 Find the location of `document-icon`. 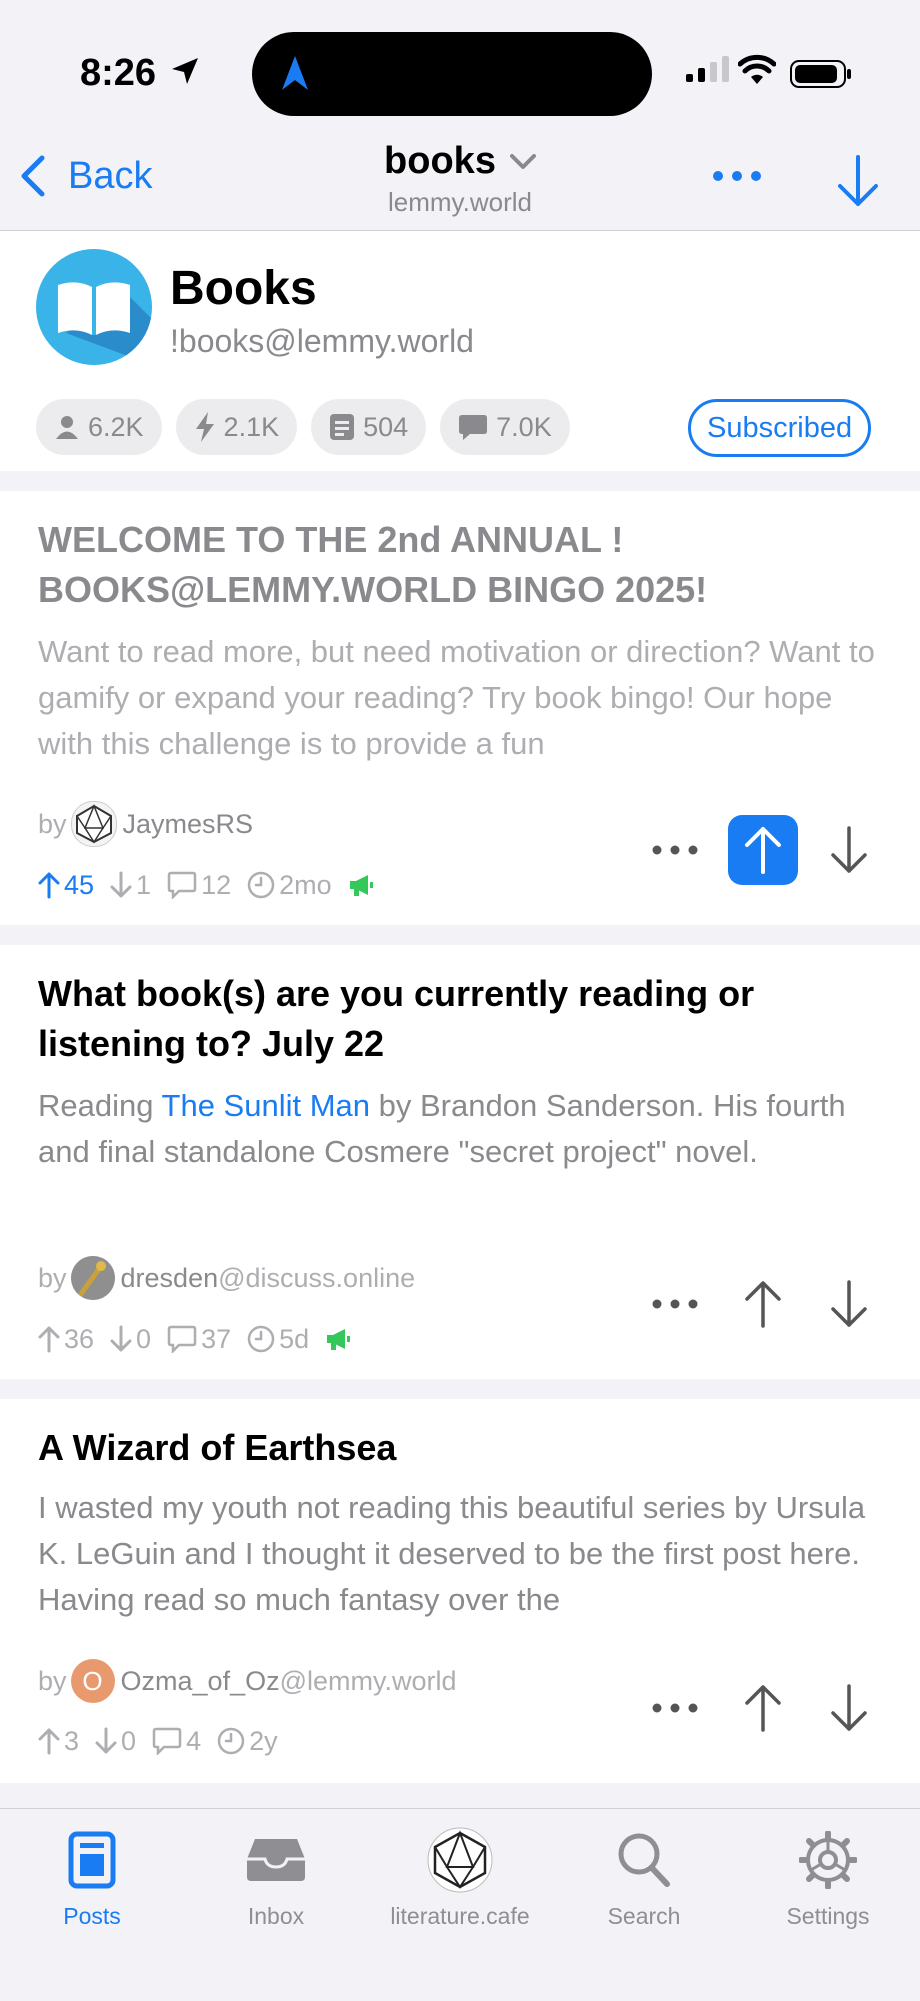

document-icon is located at coordinates (342, 427).